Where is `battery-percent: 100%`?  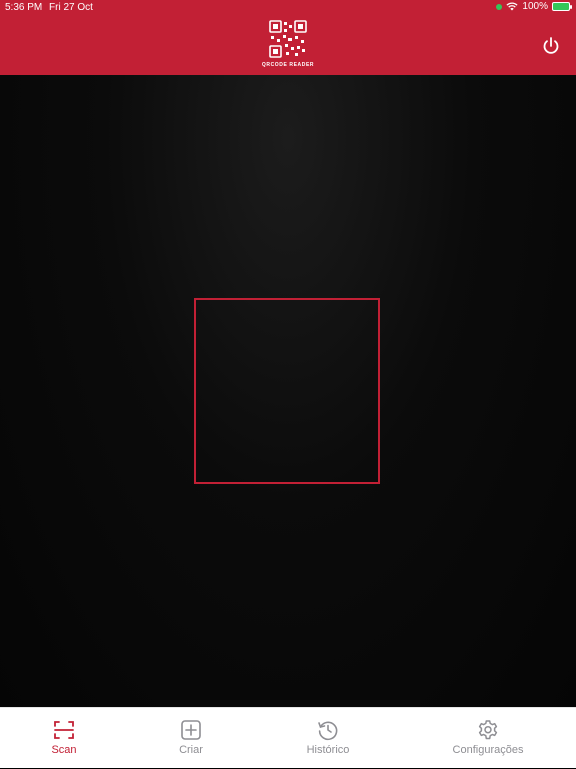
battery-percent: 100% is located at coordinates (535, 6).